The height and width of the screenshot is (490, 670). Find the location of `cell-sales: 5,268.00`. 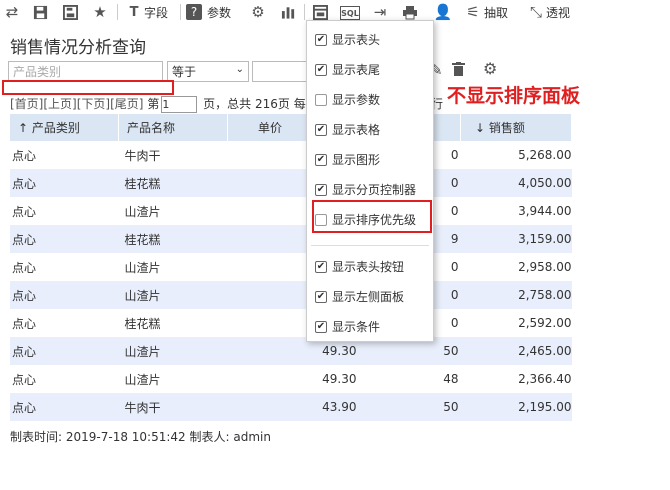

cell-sales: 5,268.00 is located at coordinates (545, 155).